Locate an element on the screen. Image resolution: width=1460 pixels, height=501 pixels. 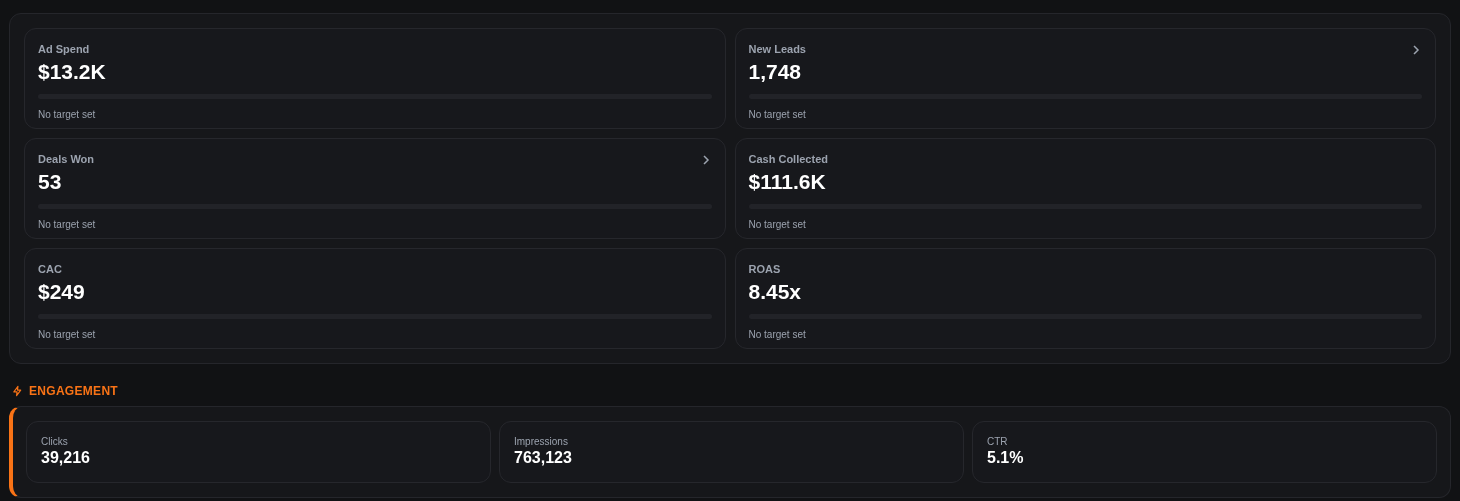
kpi-value: $13.2K is located at coordinates (72, 72).